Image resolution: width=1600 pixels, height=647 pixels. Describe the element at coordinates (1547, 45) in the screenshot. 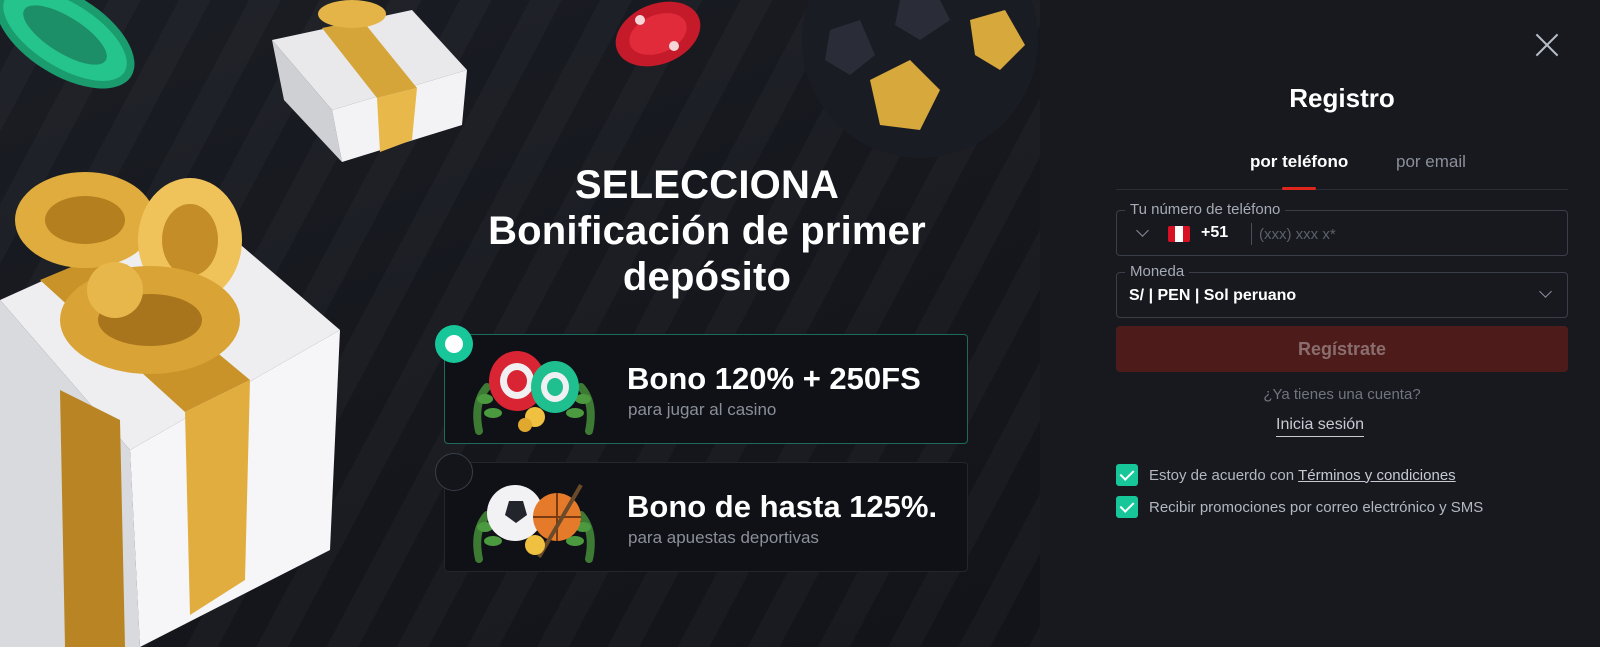

I see `close-icon` at that location.